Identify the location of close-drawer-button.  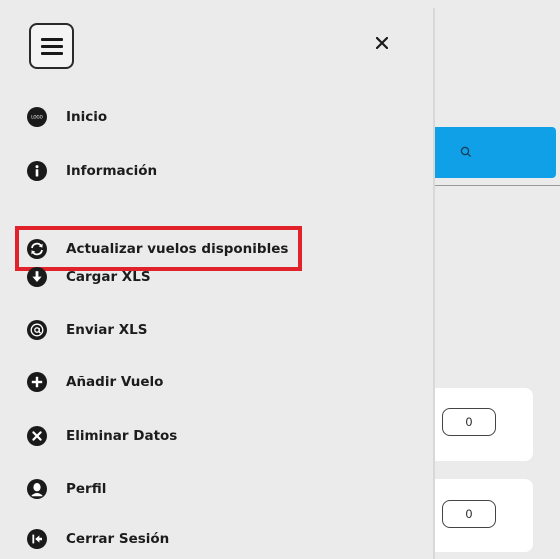
(382, 43).